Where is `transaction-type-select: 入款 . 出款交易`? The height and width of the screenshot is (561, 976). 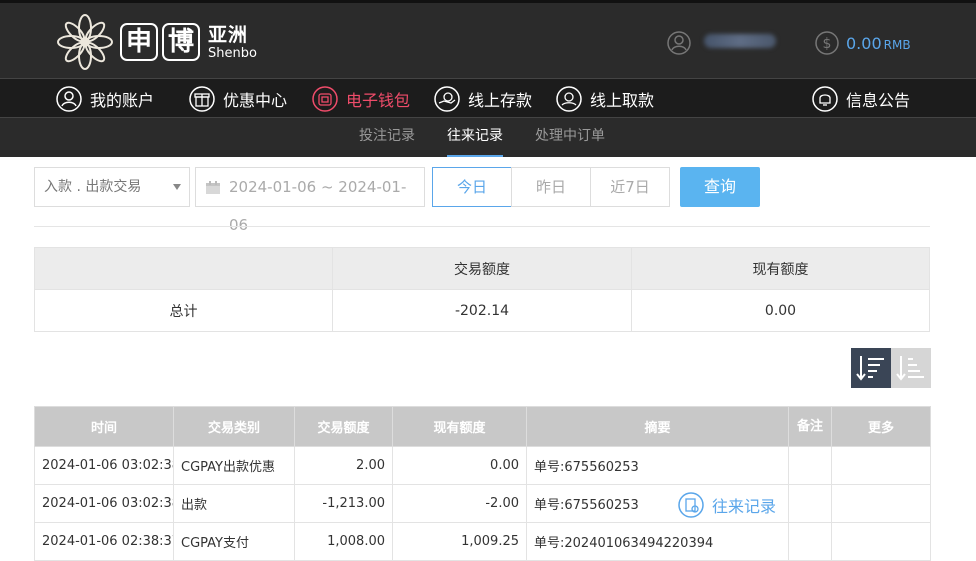 transaction-type-select: 入款 . 出款交易 is located at coordinates (112, 187).